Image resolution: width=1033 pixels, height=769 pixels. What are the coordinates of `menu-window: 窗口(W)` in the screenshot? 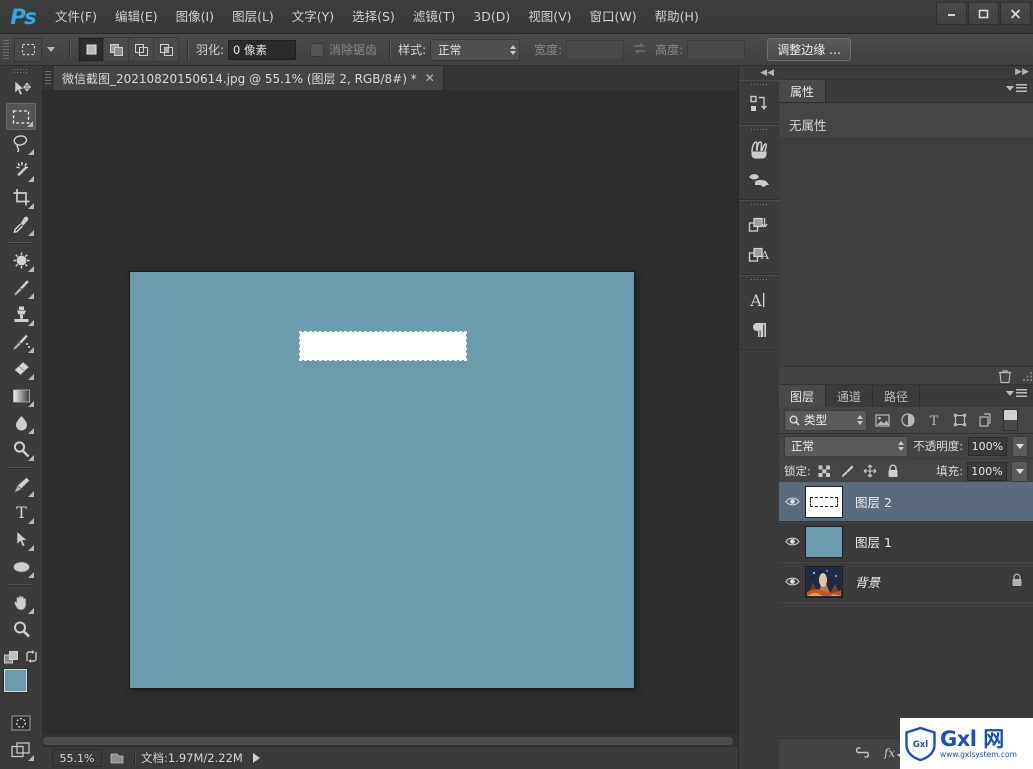 It's located at (613, 17).